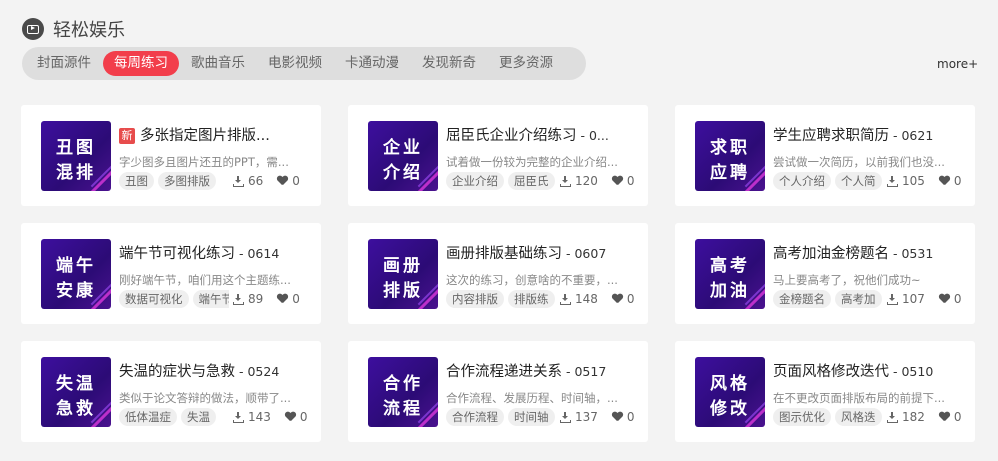 Image resolution: width=998 pixels, height=461 pixels. I want to click on card-tag: 时间轴, so click(531, 417).